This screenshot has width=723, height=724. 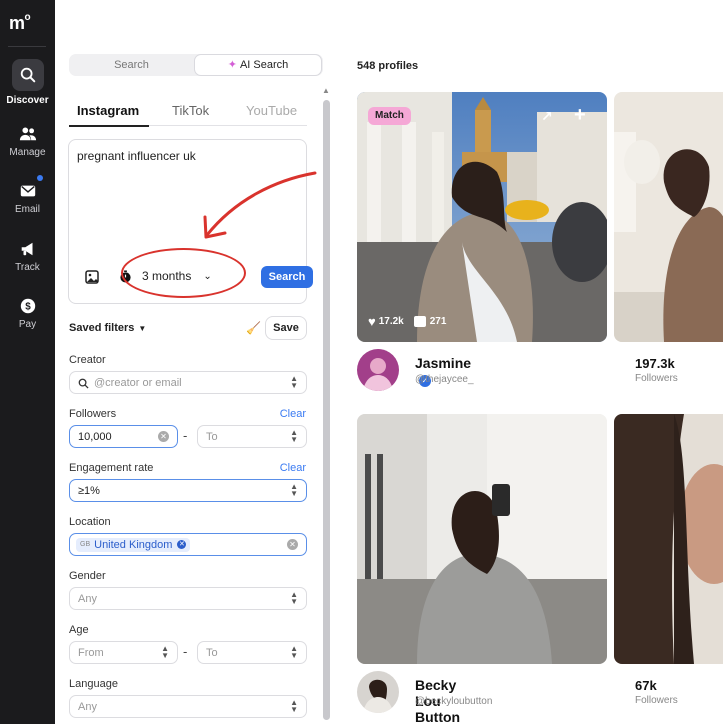 I want to click on engagement-select: ≥1% ▲ ▼, so click(x=188, y=490).